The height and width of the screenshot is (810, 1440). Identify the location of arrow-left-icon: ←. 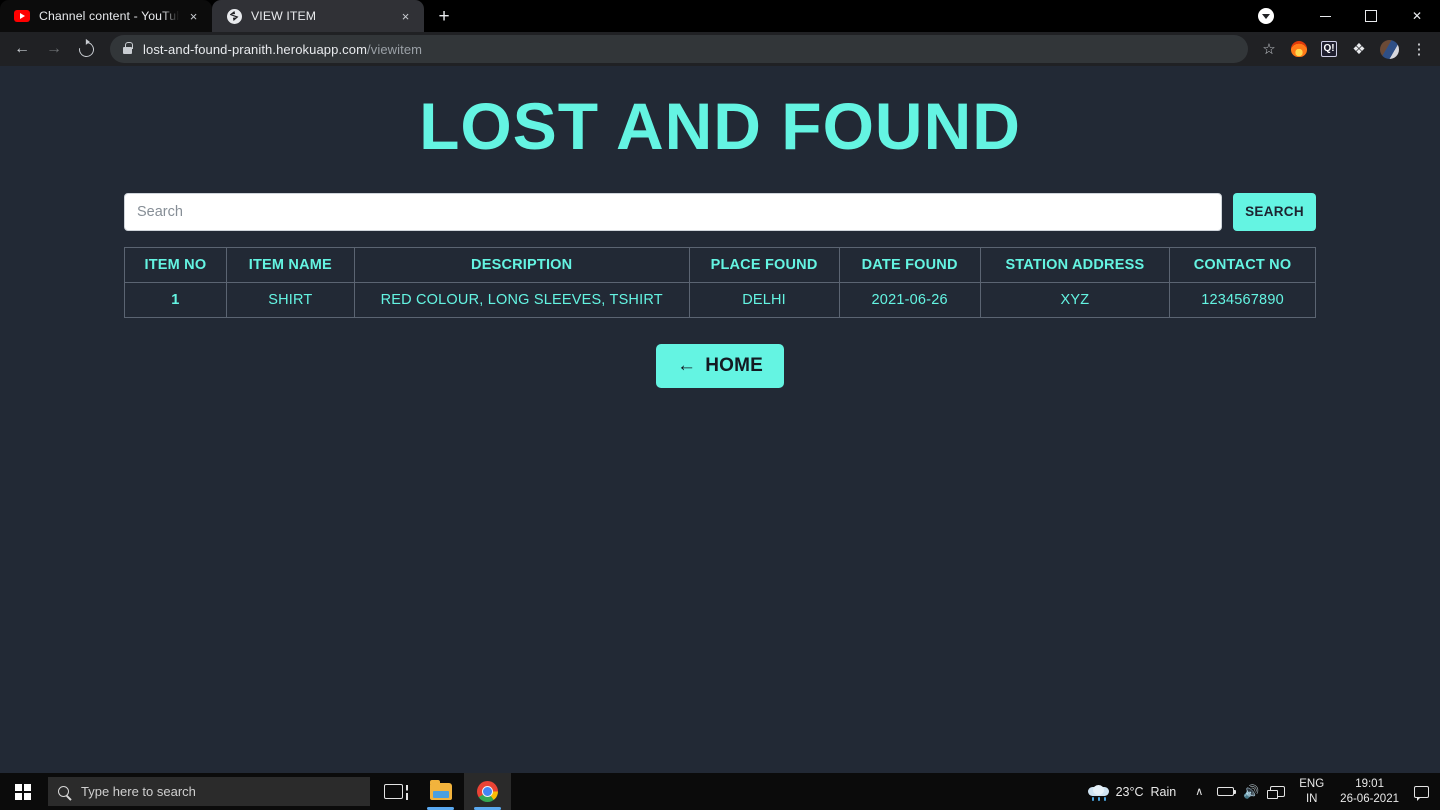
(686, 366).